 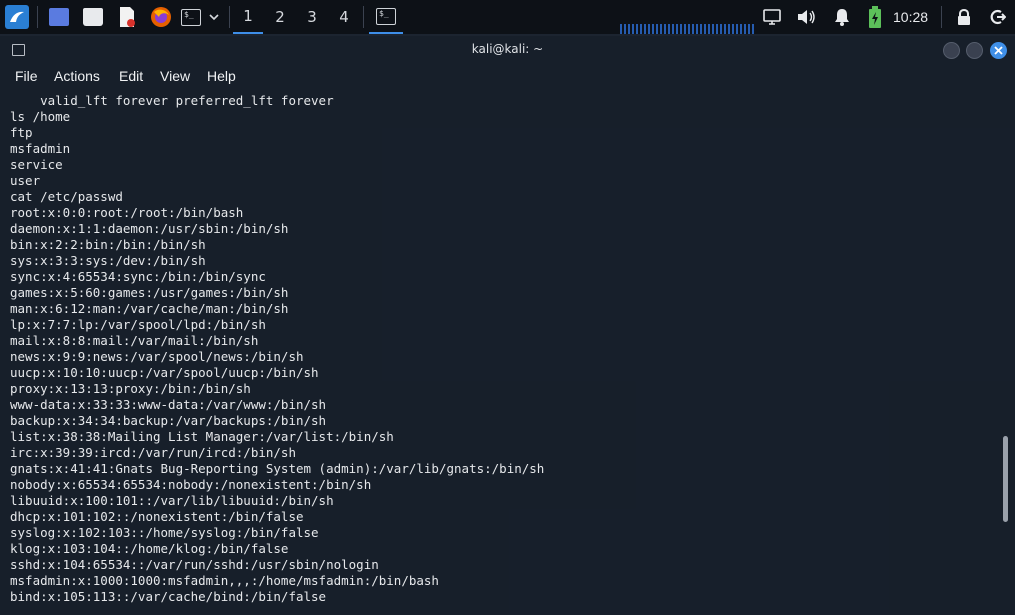 I want to click on terminal-line: sync:x:4:65534:sync:/bin:/bin/sync, so click(x=138, y=276).